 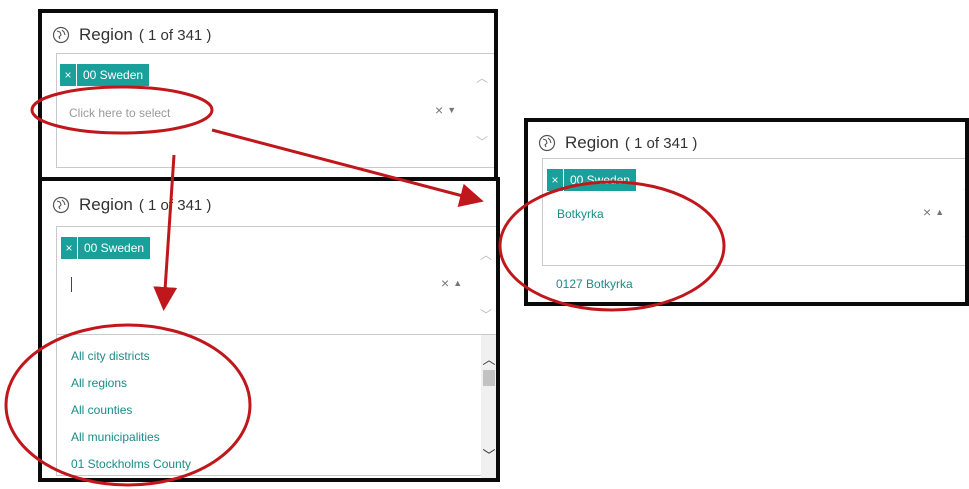 I want to click on scrollbar-thumb, so click(x=489, y=378).